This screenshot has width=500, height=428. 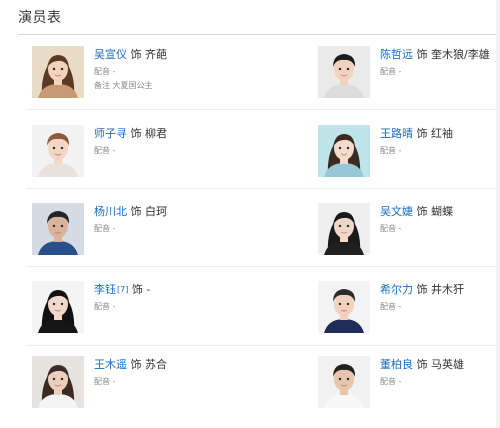 I want to click on cast-member-card: 王木遥 饰 苏合配音 -, so click(x=132, y=386).